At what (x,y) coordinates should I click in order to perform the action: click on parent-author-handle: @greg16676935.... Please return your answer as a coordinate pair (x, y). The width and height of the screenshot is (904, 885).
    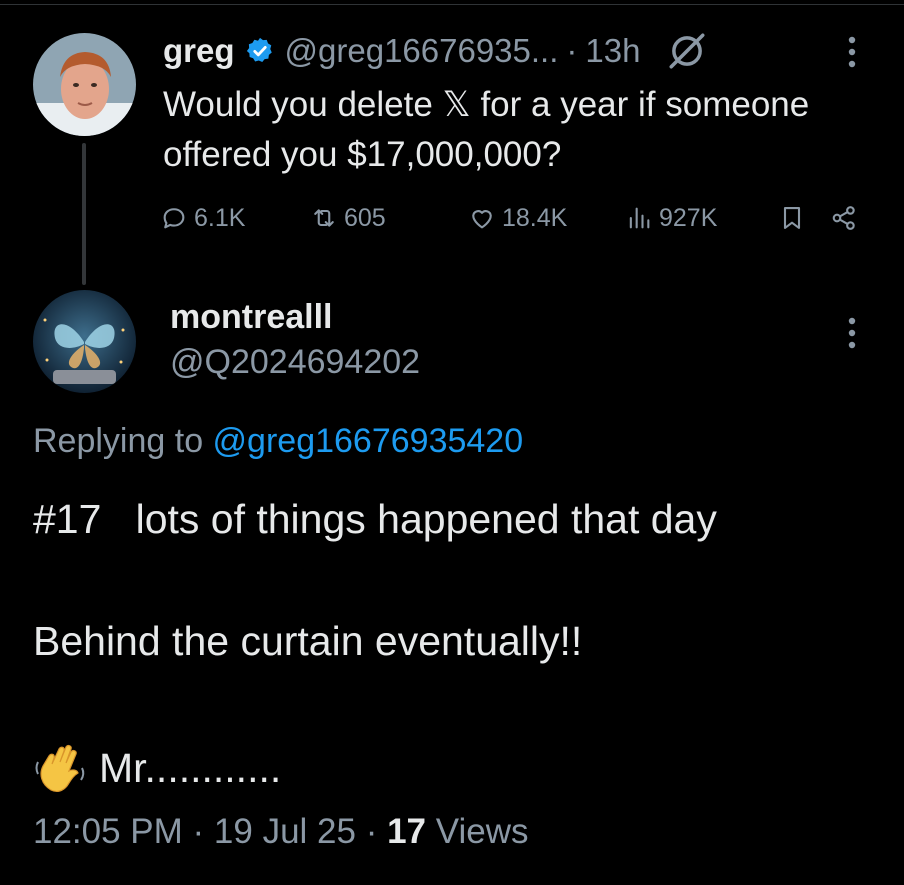
    Looking at the image, I should click on (422, 51).